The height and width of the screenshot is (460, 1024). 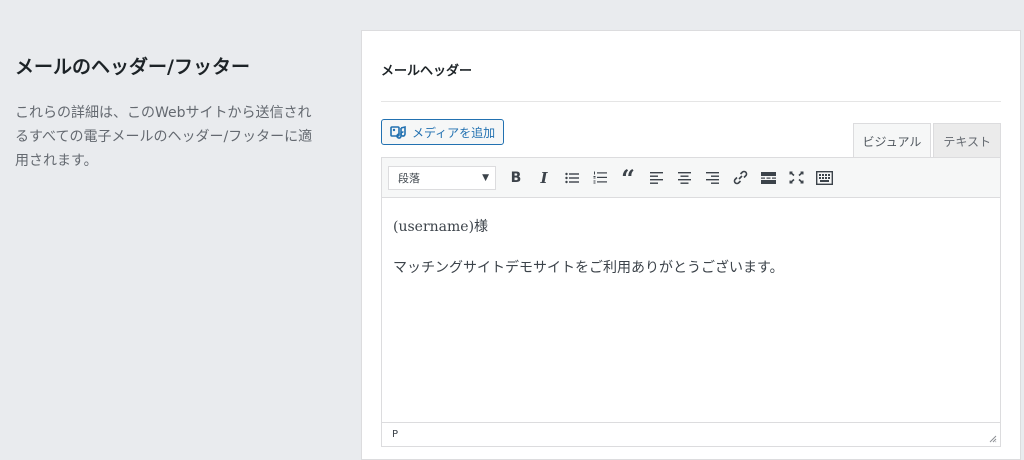 I want to click on align-center-icon, so click(x=684, y=177).